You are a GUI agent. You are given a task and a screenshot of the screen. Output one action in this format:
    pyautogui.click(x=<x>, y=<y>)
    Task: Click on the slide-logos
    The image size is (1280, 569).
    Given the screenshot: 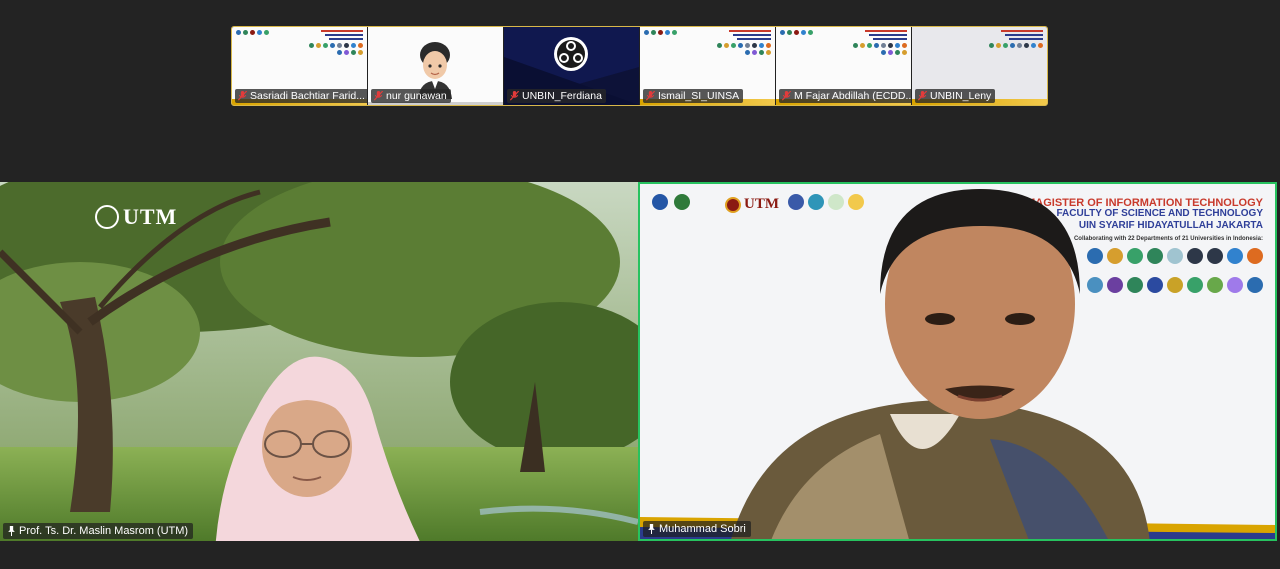 What is the action you would take?
    pyautogui.click(x=252, y=32)
    